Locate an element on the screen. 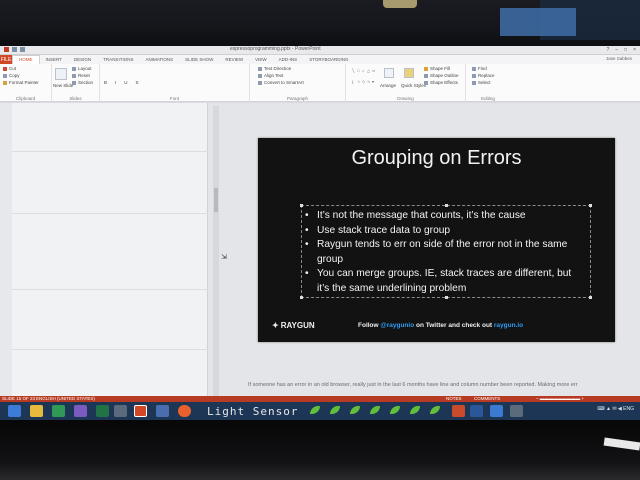  start-icon is located at coordinates (14, 411).